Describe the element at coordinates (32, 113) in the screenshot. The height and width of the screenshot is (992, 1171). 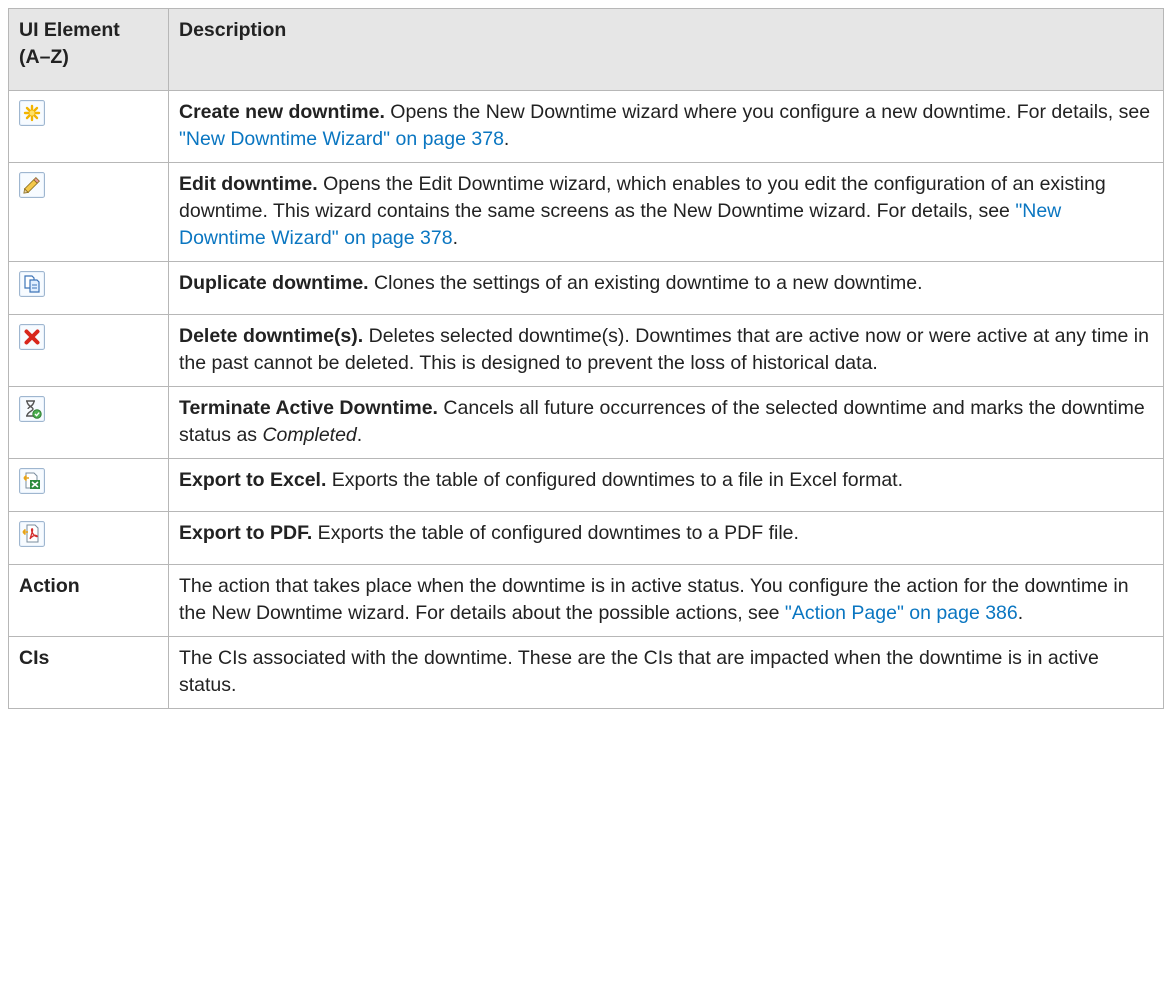
I see `create-new-icon` at that location.